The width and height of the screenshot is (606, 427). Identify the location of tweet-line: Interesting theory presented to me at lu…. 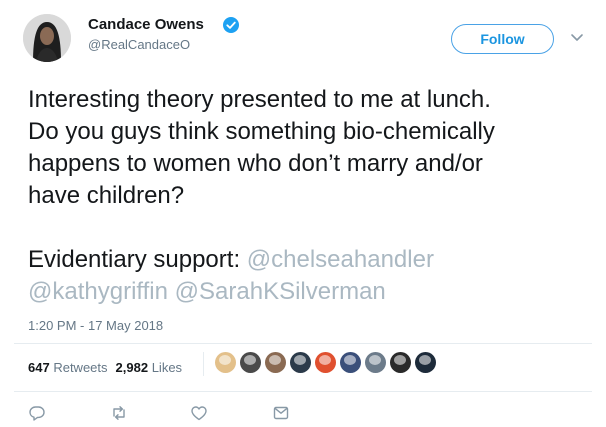
(259, 99).